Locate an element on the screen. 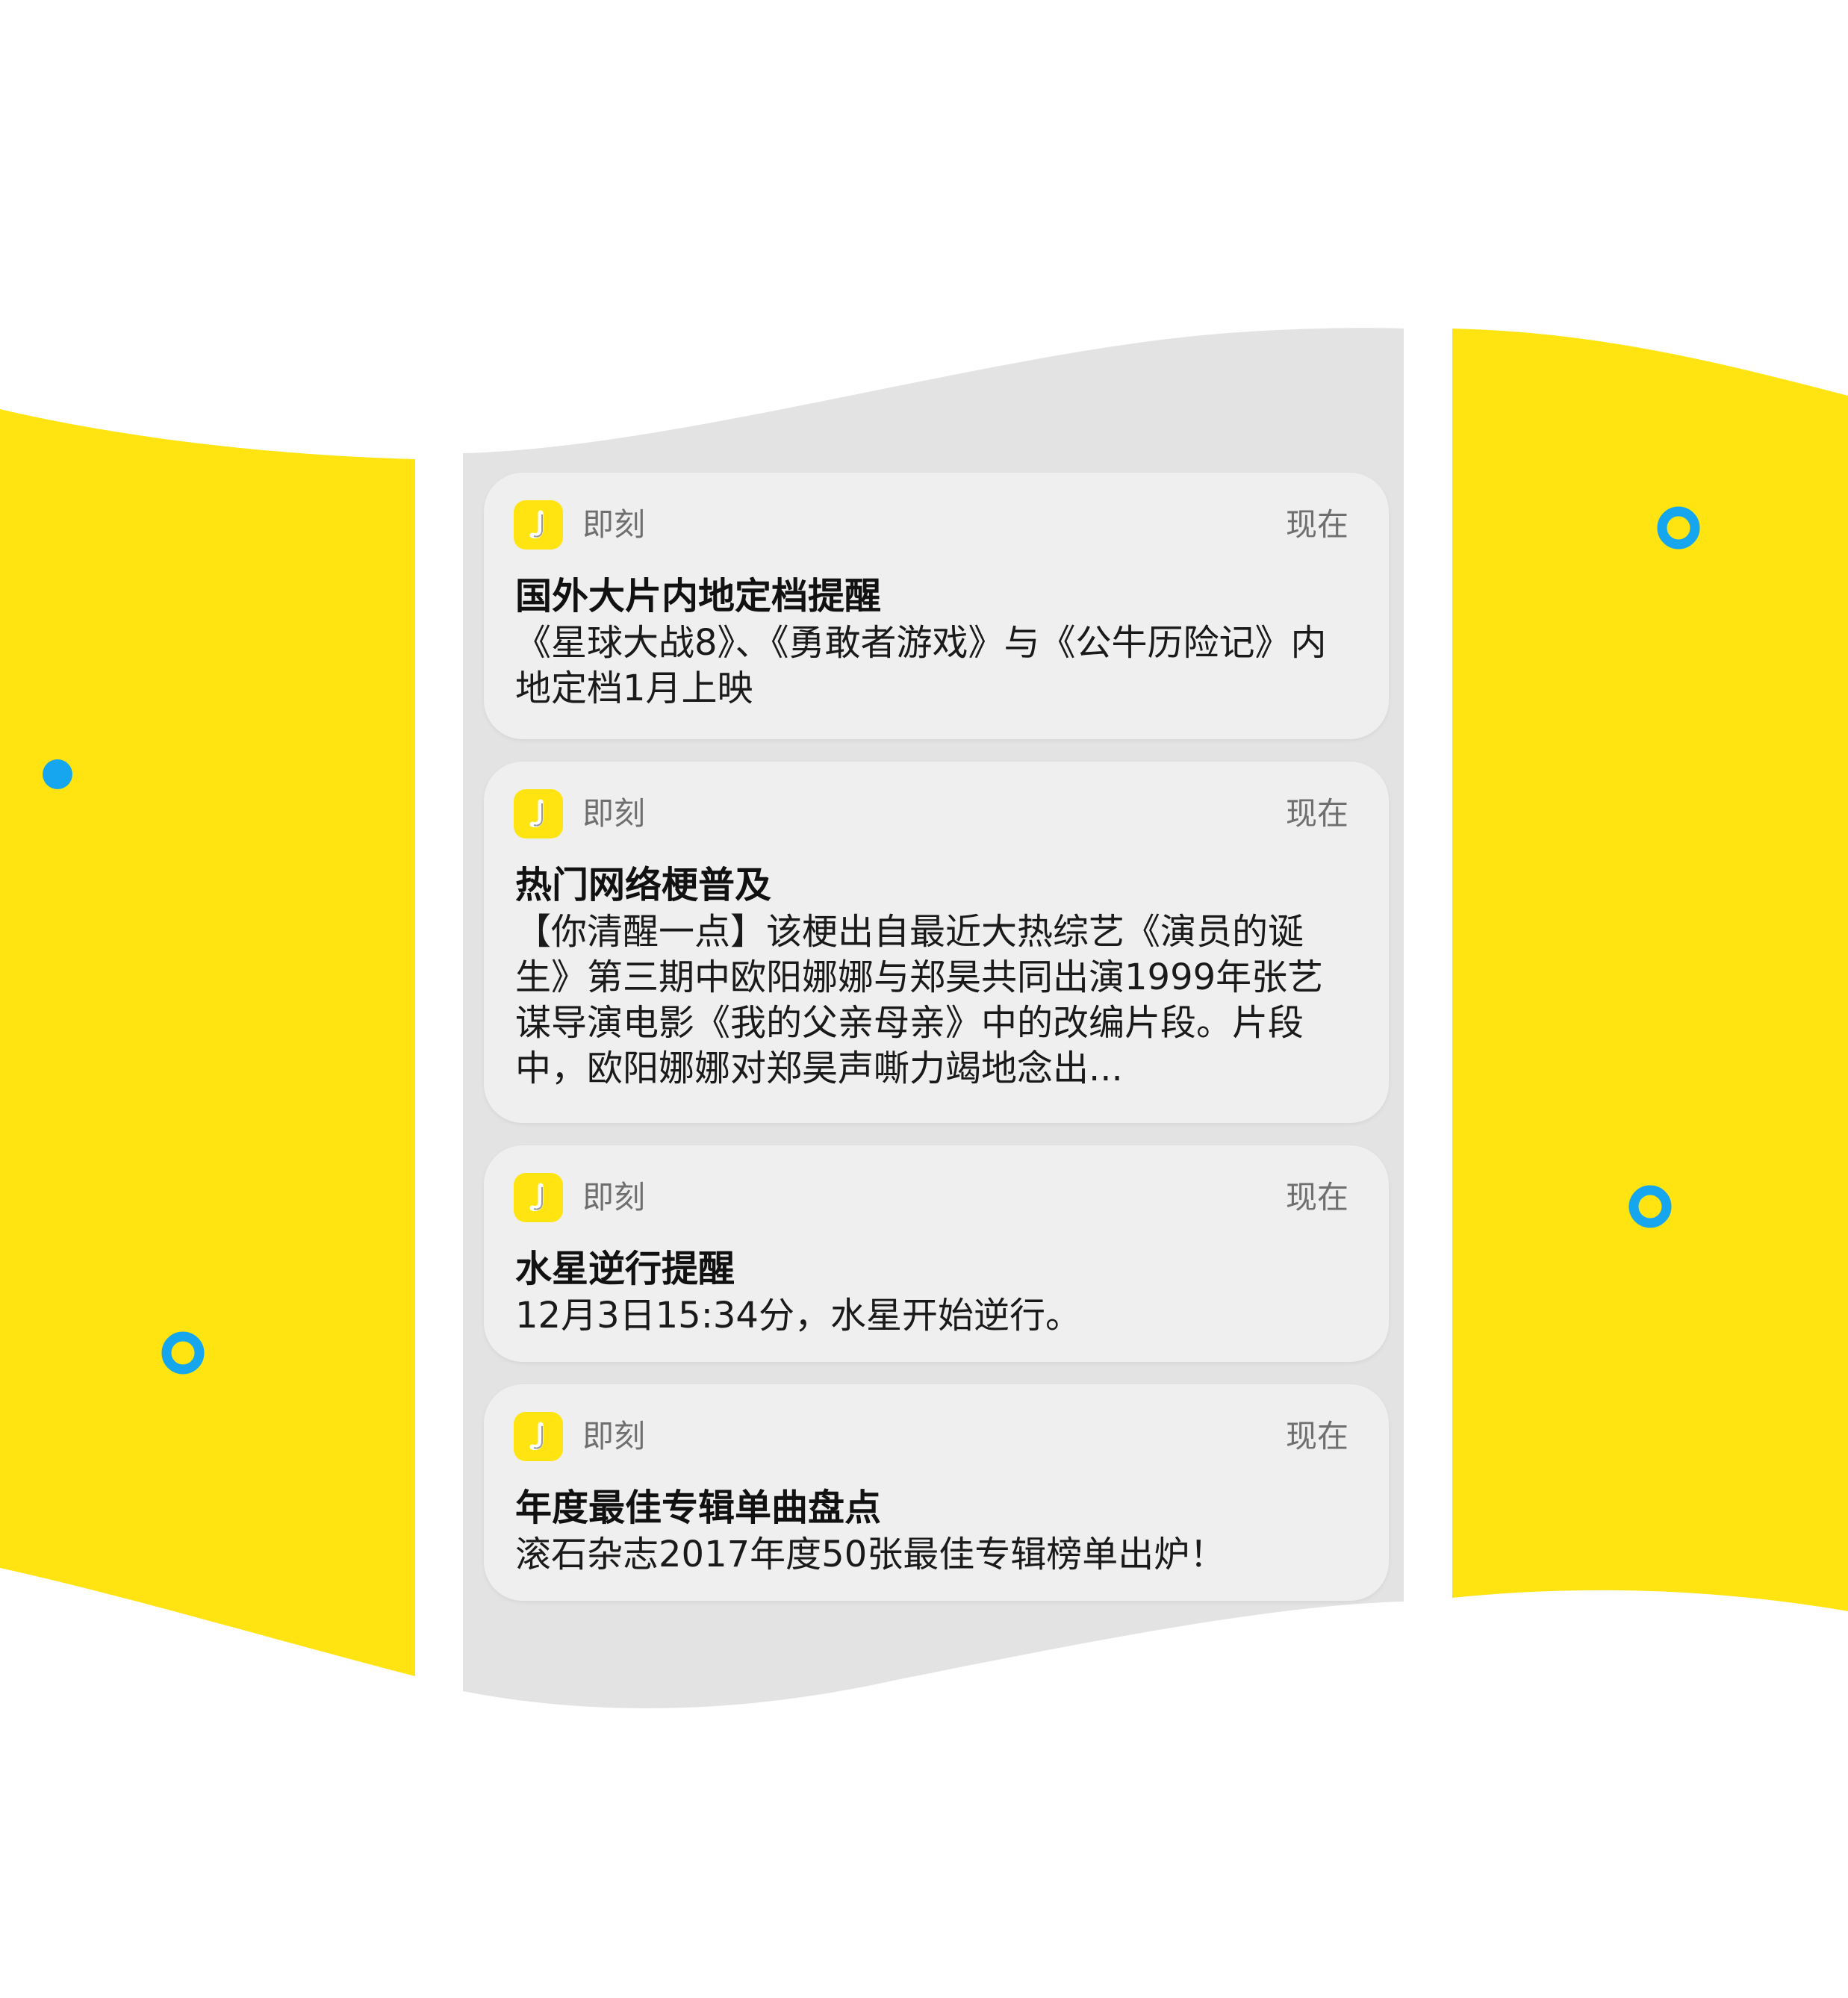 This screenshot has height=1998, width=1848. notification-card: 即刻 现在 年度最佳专辑单曲盘点 滚石杂志2017年度50张最佳专辑榜单出炉！ is located at coordinates (936, 1493).